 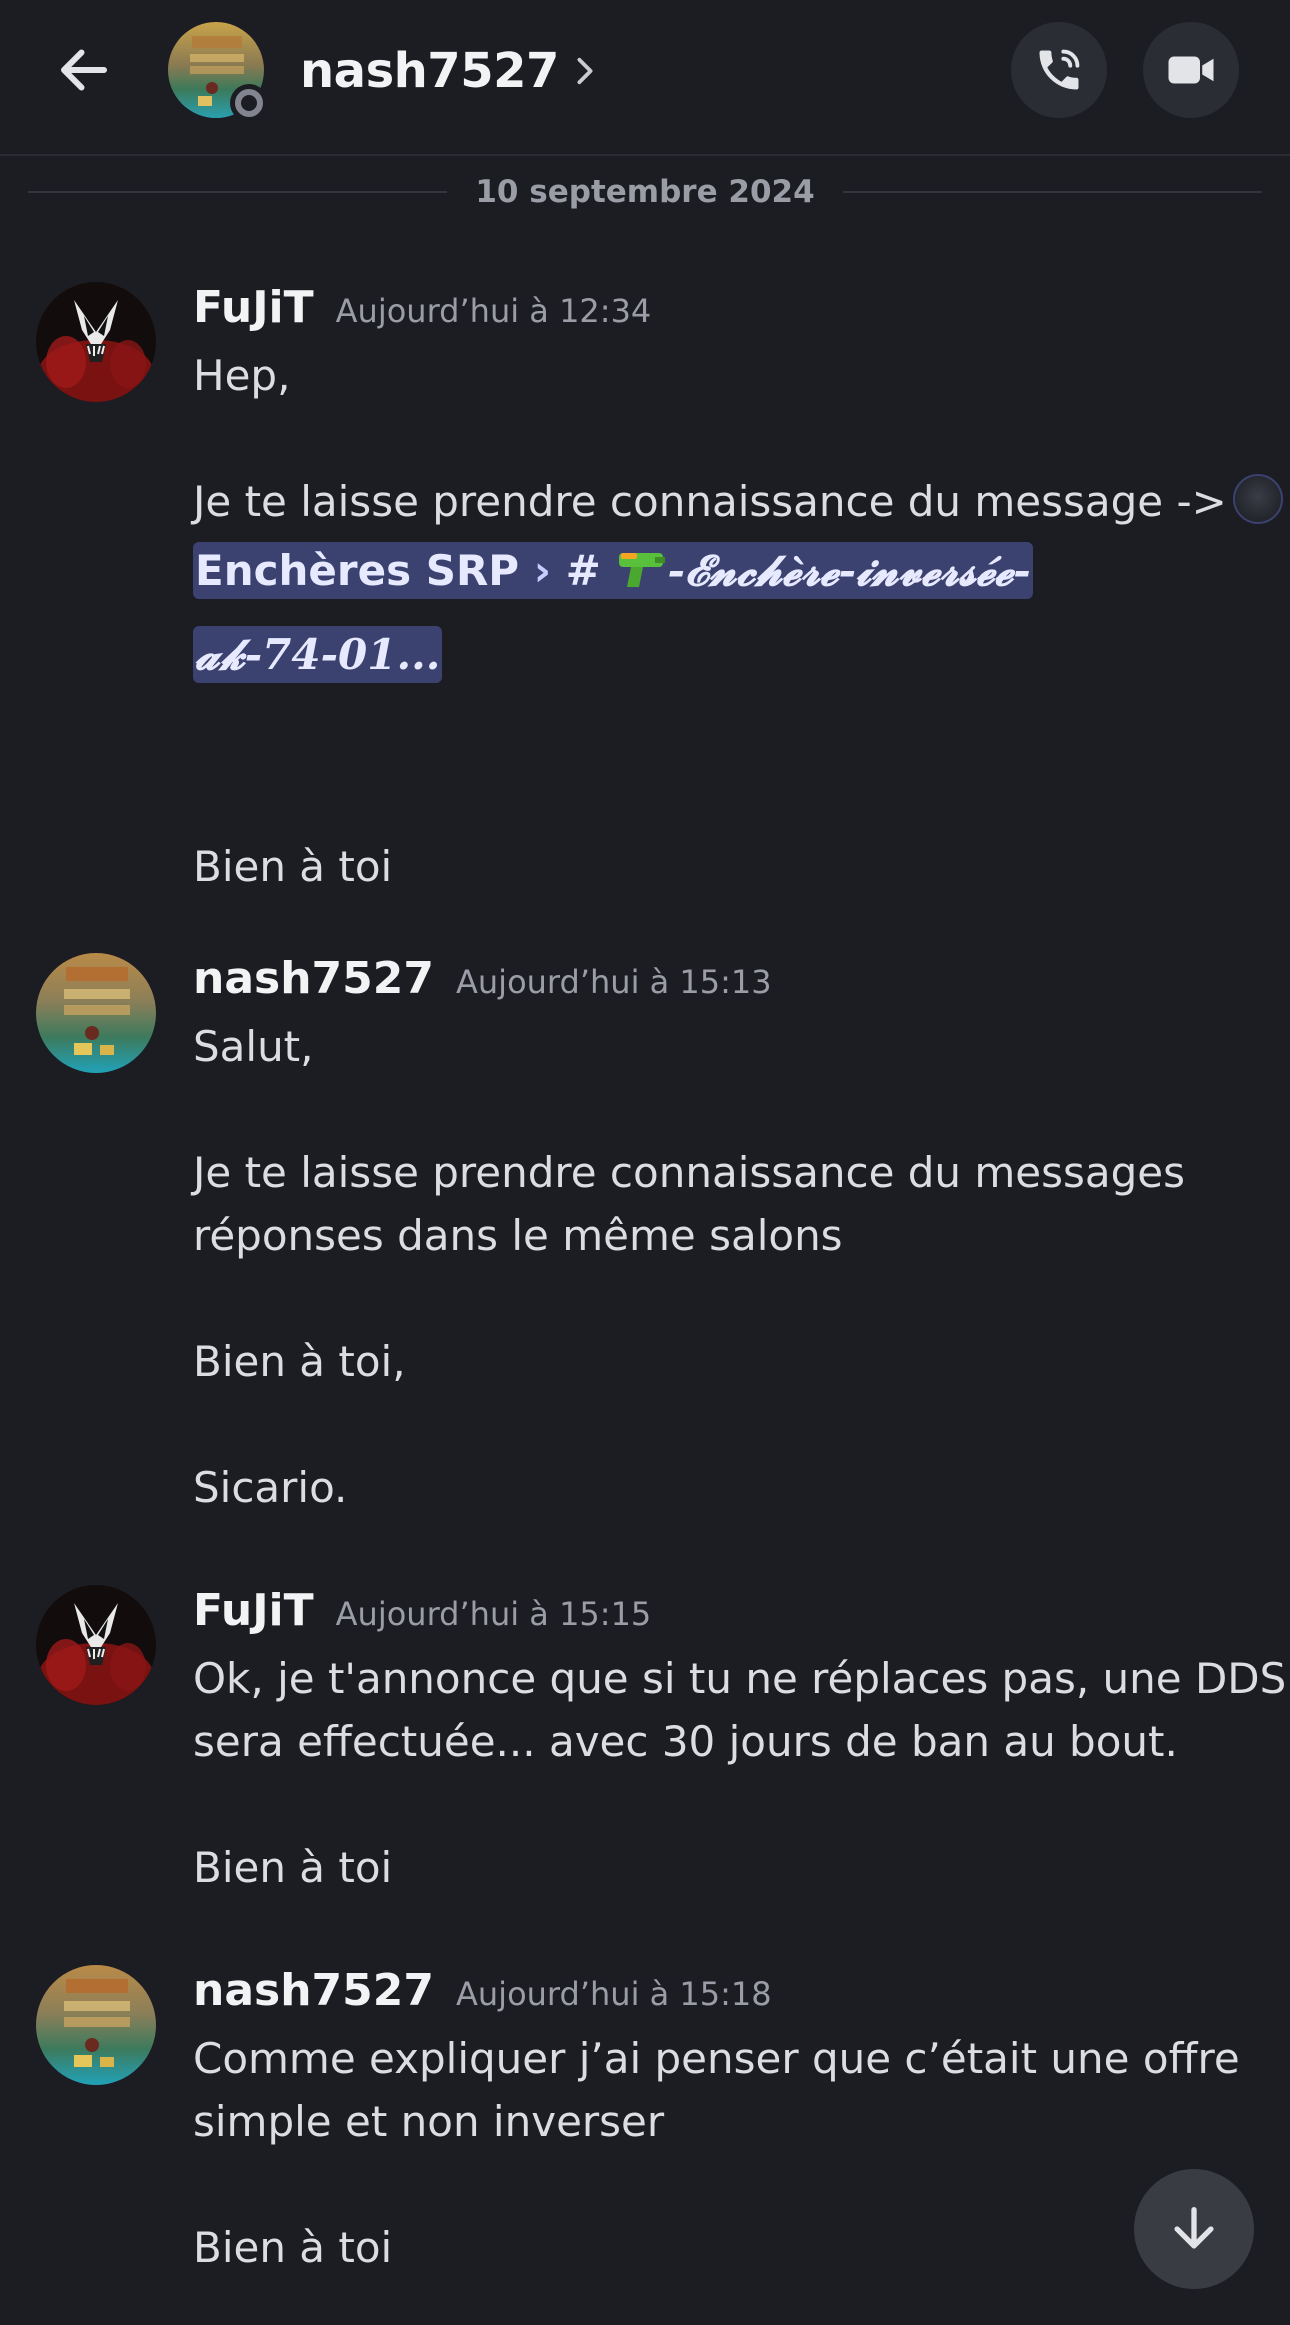 What do you see at coordinates (614, 1994) in the screenshot?
I see `message-timestamp: Aujourd’hui à 15:18` at bounding box center [614, 1994].